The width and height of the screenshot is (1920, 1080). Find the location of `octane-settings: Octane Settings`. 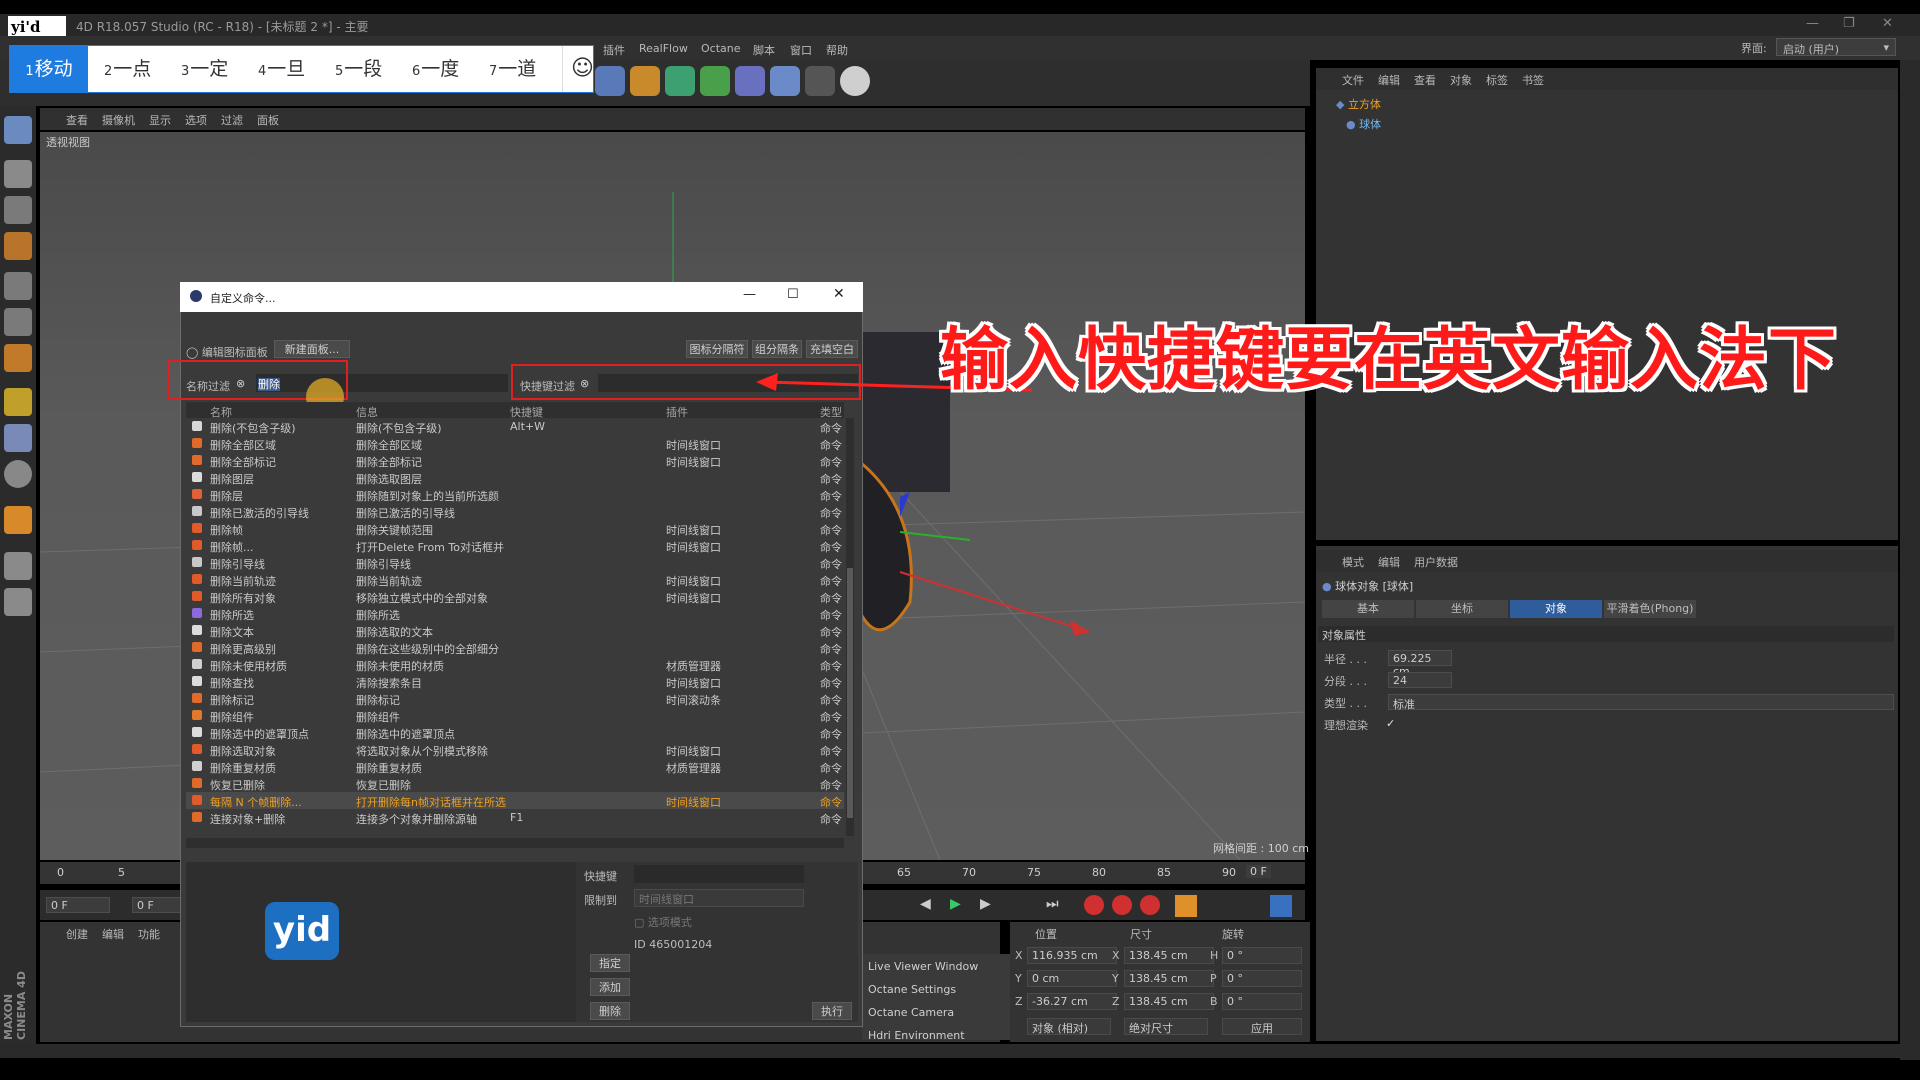

octane-settings: Octane Settings is located at coordinates (912, 989).